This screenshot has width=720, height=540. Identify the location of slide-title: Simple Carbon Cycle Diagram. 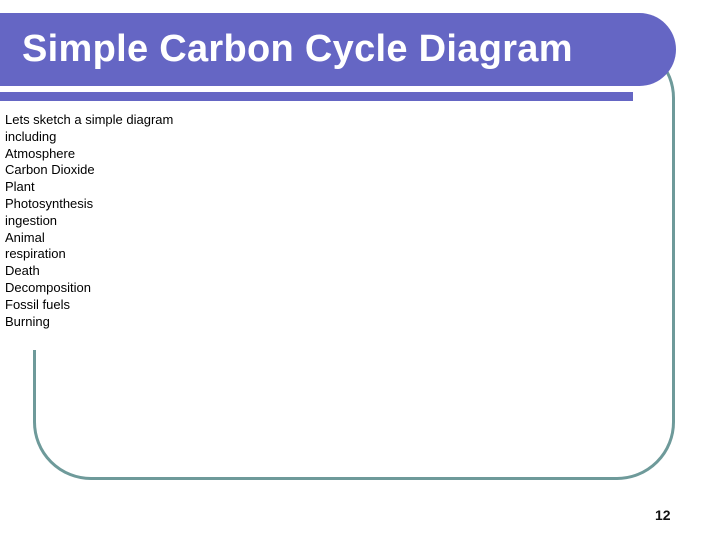
(297, 49).